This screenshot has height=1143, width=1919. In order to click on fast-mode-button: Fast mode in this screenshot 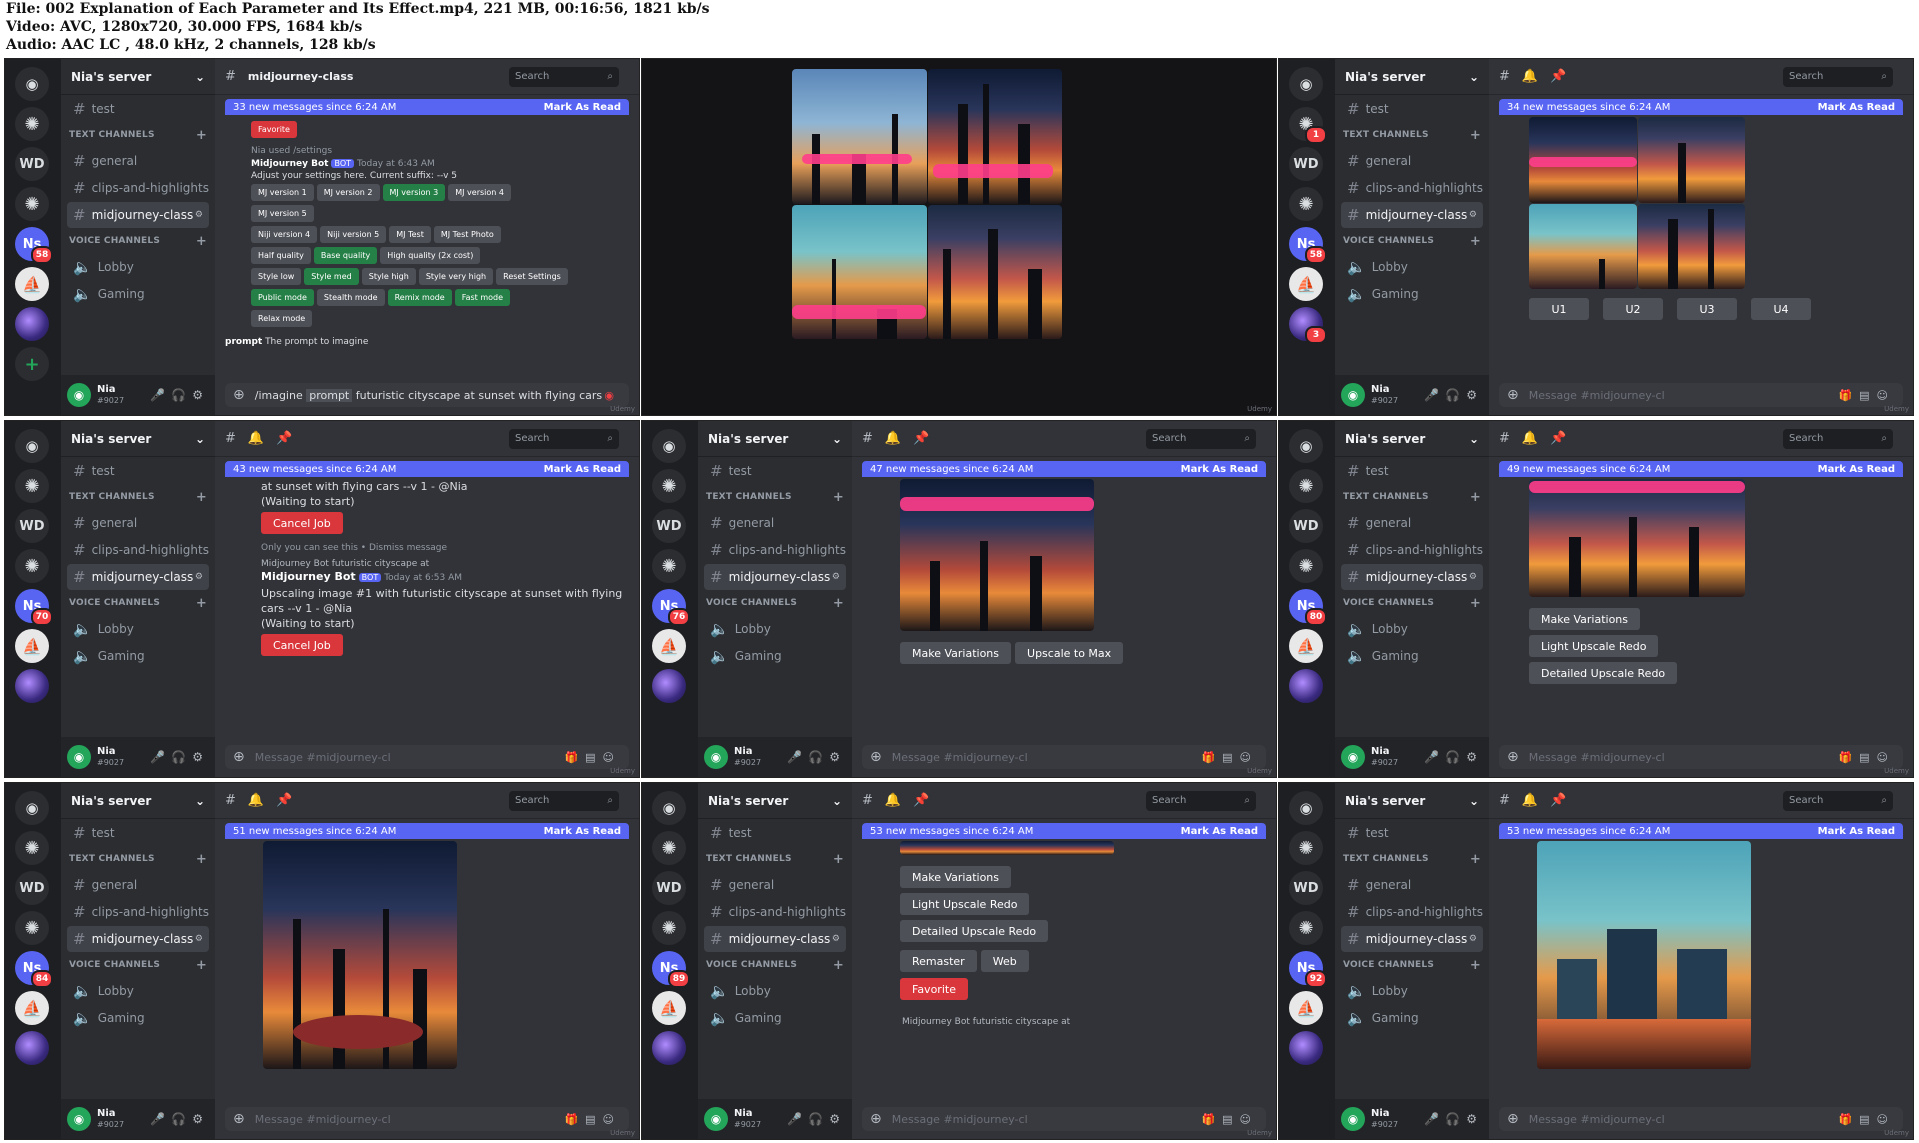, I will do `click(482, 297)`.